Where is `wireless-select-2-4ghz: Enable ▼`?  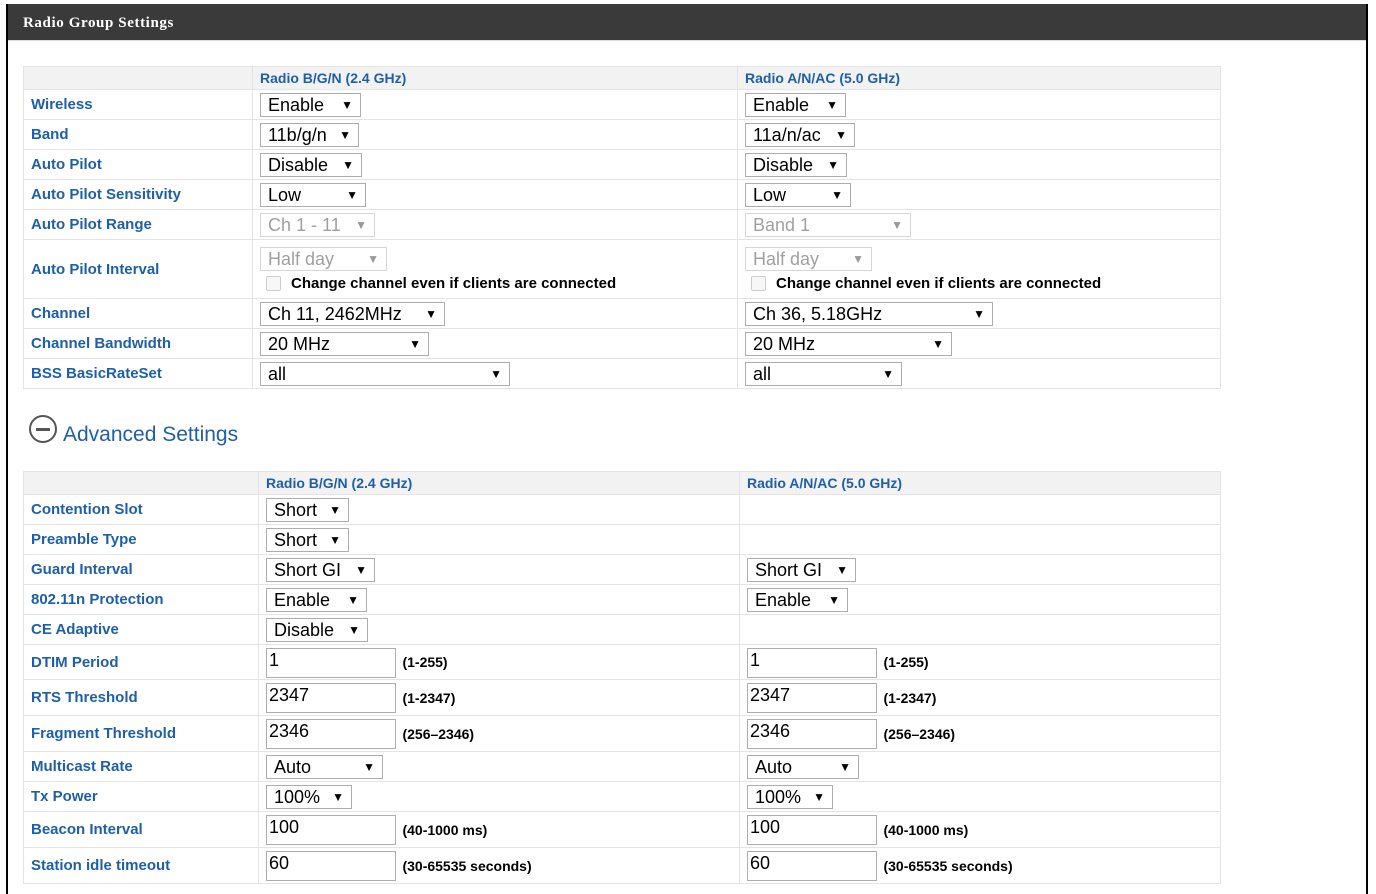
wireless-select-2-4ghz: Enable ▼ is located at coordinates (310, 105).